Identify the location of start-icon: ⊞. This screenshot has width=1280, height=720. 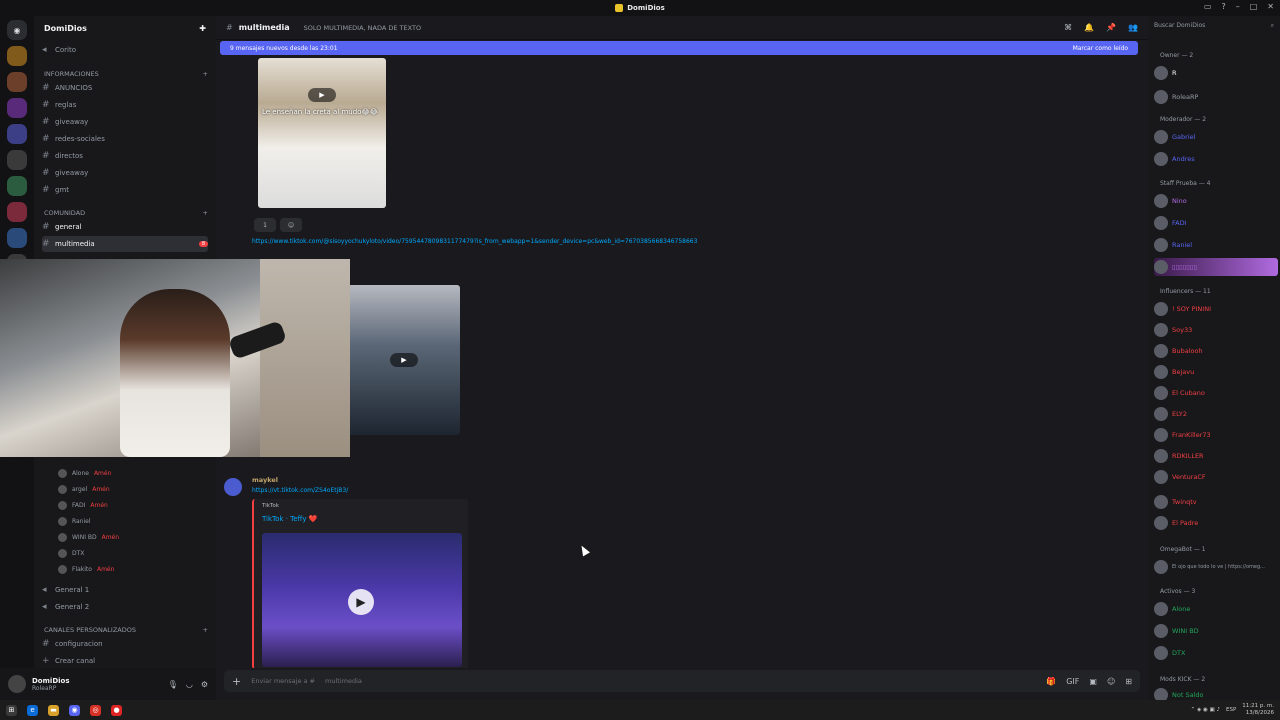
(11, 710).